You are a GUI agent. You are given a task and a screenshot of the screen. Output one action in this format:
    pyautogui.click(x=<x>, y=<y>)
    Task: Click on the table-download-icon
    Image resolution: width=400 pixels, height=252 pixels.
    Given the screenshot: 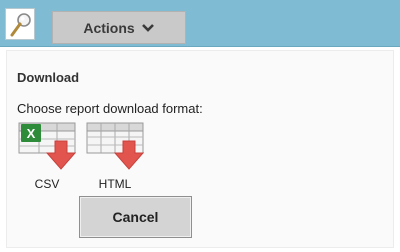 What is the action you would take?
    pyautogui.click(x=115, y=146)
    